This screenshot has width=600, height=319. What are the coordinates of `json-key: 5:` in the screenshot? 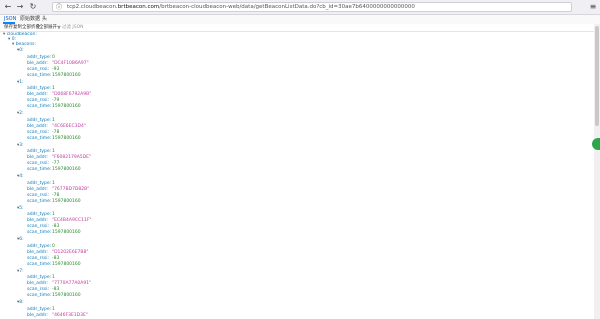 It's located at (21, 208).